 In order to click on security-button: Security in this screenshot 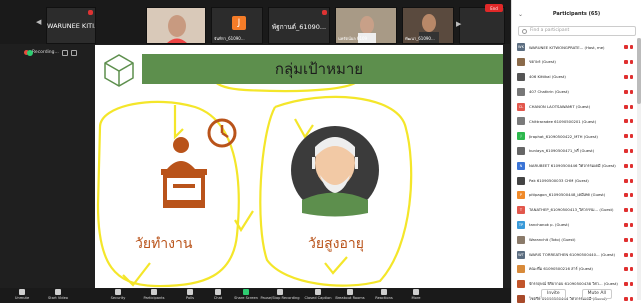, I will do `click(118, 294)`.